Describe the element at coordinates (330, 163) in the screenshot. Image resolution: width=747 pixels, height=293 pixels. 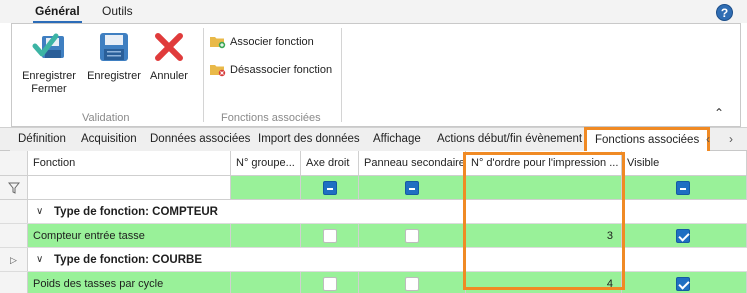
I see `col-header-axe-droit: Axe droit` at that location.